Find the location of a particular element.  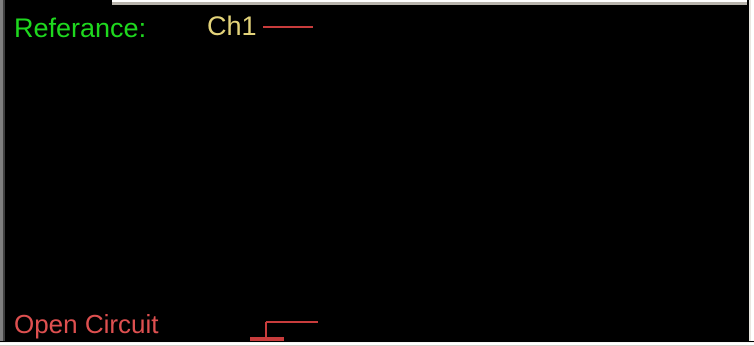

reference-channel-label: Ch1 is located at coordinates (232, 26).